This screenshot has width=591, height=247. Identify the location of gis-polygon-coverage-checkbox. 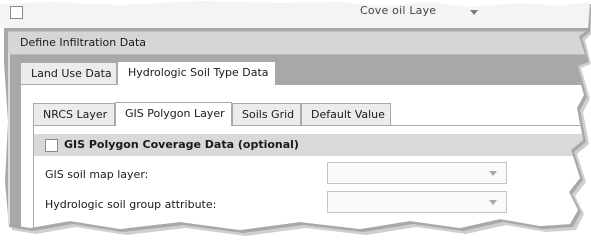
(51, 145).